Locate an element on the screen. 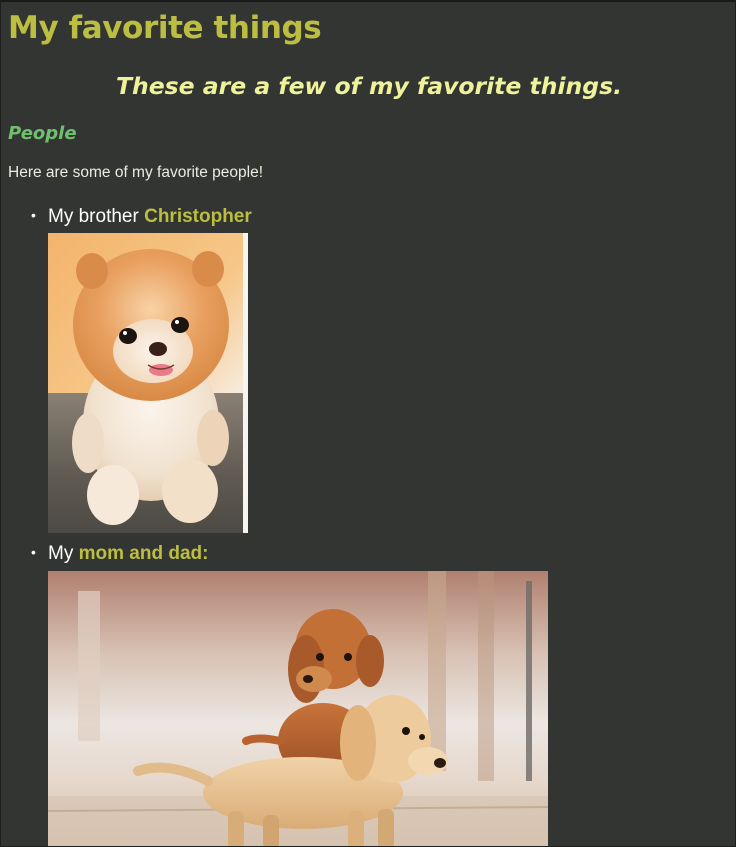 This screenshot has height=847, width=736. page-subtitle: These are a few of my favorite things. is located at coordinates (369, 86).